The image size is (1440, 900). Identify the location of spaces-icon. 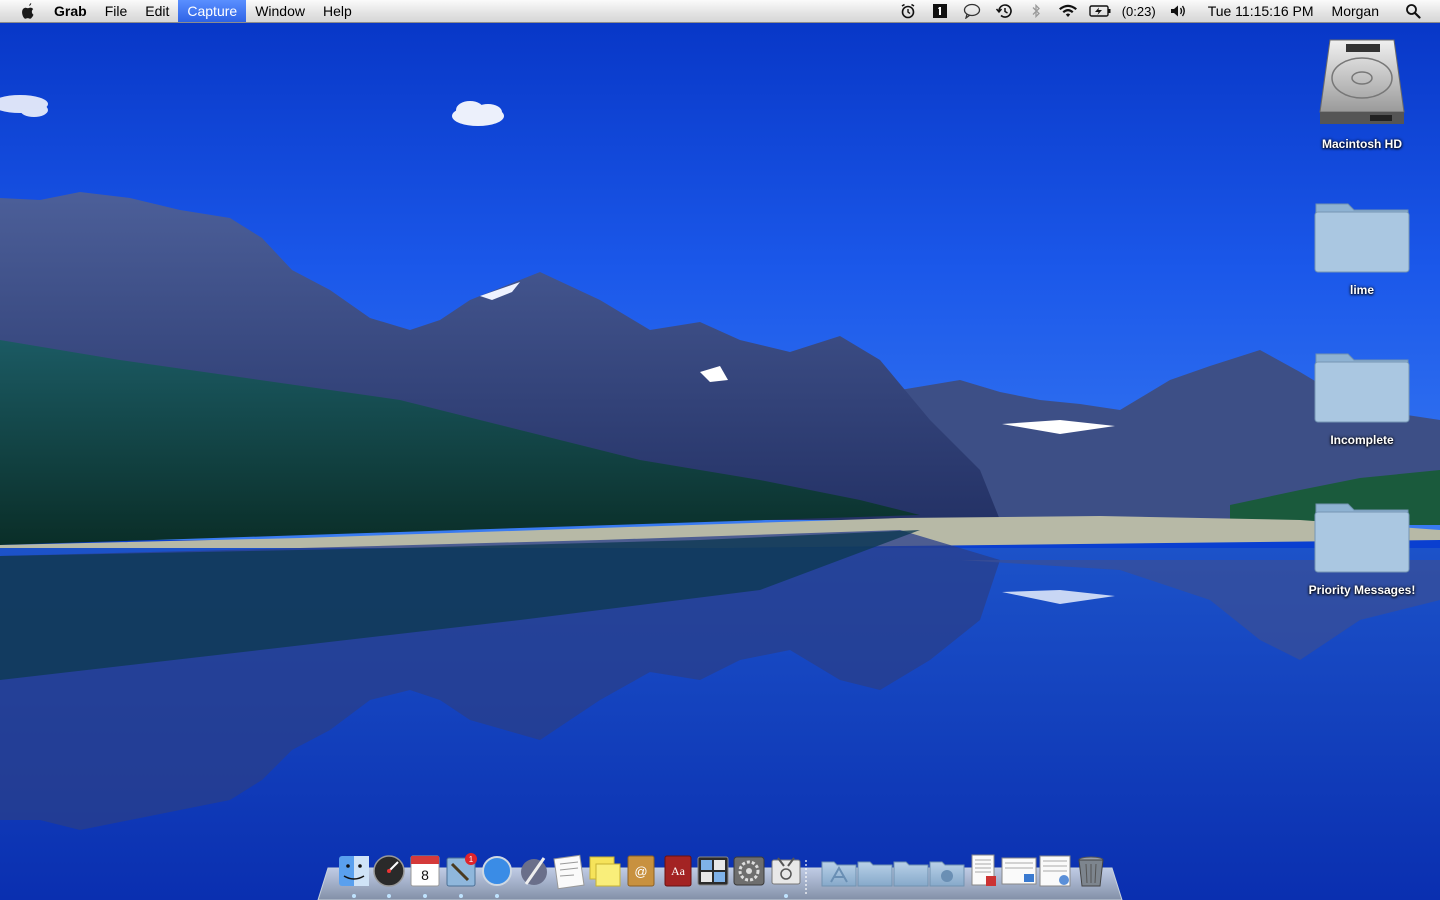
(713, 871).